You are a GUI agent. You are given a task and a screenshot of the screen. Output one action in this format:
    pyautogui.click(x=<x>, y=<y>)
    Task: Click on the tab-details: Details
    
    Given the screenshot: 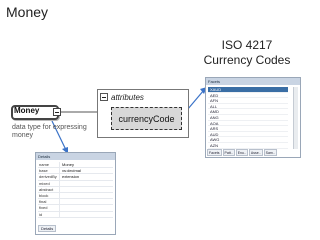 What is the action you would take?
    pyautogui.click(x=47, y=228)
    